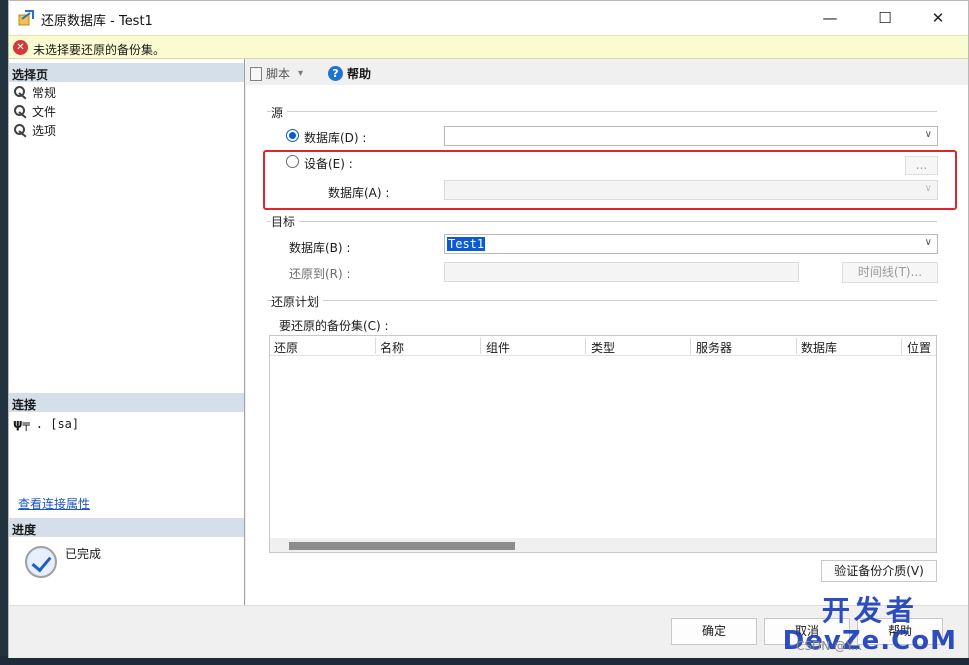 This screenshot has width=969, height=665. What do you see at coordinates (292, 135) in the screenshot?
I see `source-database-radio` at bounding box center [292, 135].